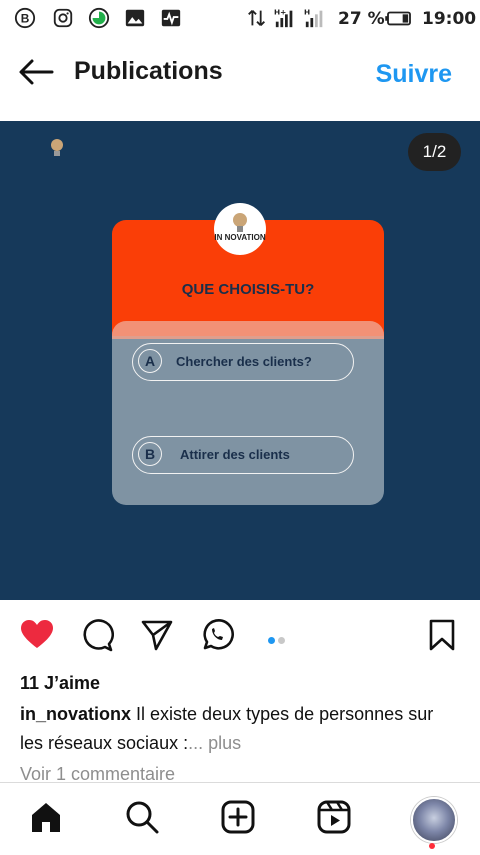 The height and width of the screenshot is (855, 480). What do you see at coordinates (97, 773) in the screenshot?
I see `view-comments-link: Voir 1 commentaire` at bounding box center [97, 773].